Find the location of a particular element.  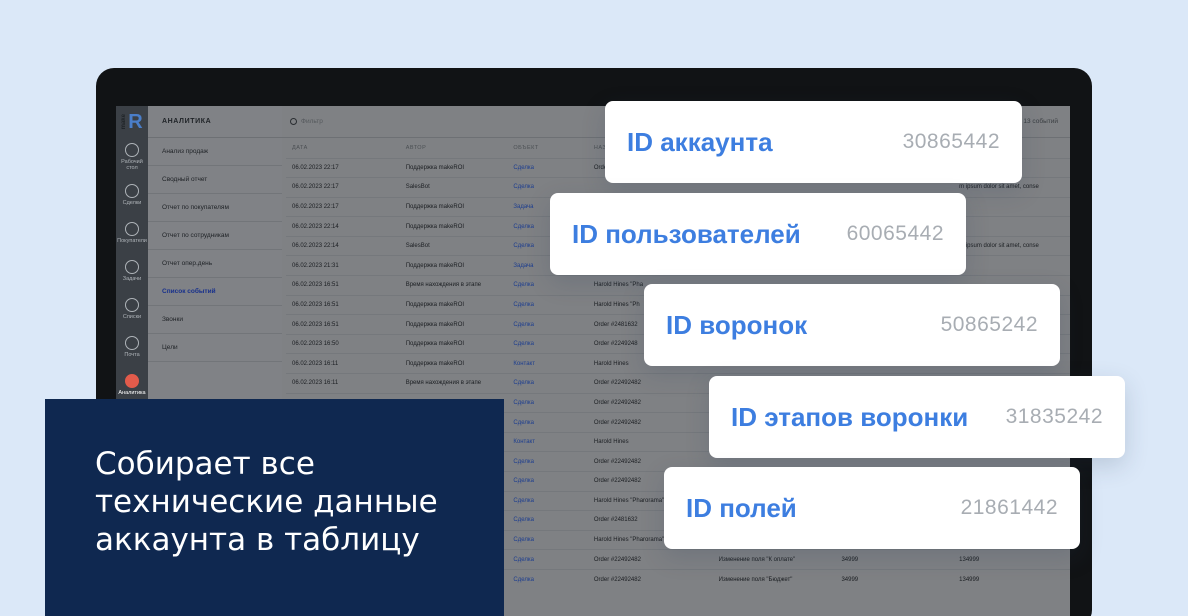

dashboard-icon is located at coordinates (132, 149).